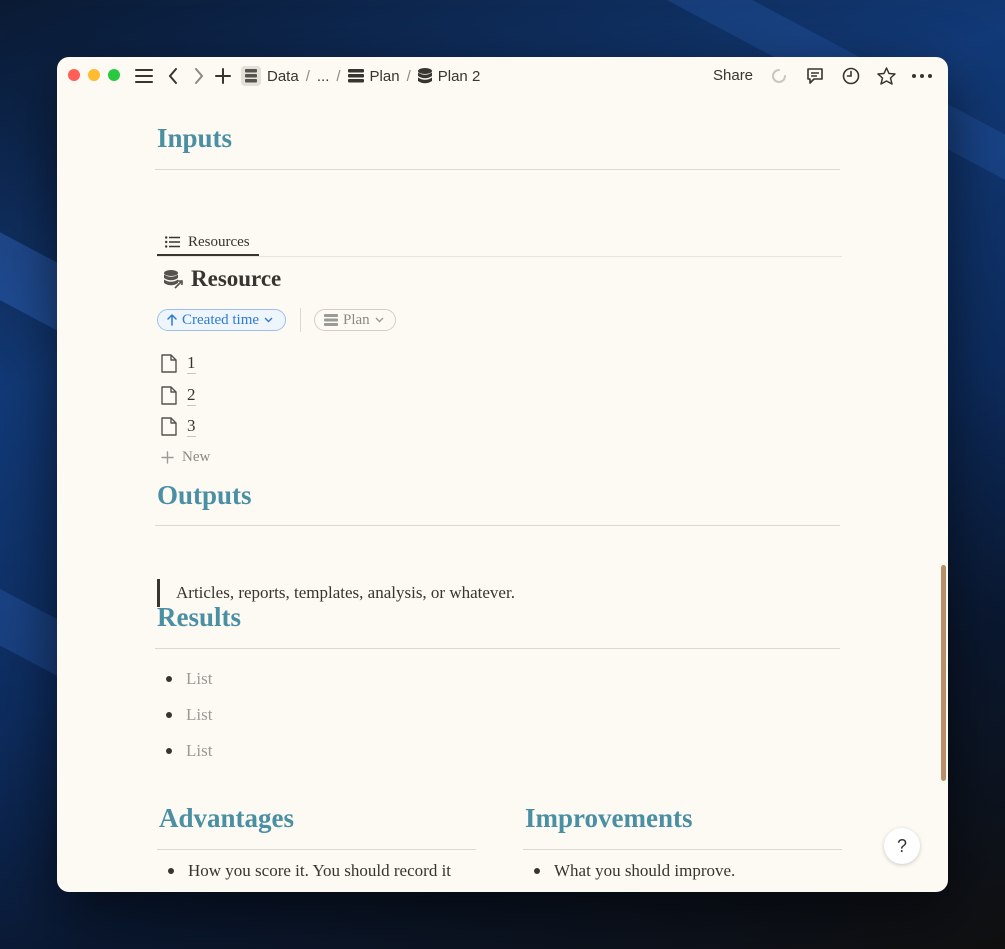 The image size is (1005, 949). Describe the element at coordinates (191, 363) in the screenshot. I see `list-item-title: 1` at that location.